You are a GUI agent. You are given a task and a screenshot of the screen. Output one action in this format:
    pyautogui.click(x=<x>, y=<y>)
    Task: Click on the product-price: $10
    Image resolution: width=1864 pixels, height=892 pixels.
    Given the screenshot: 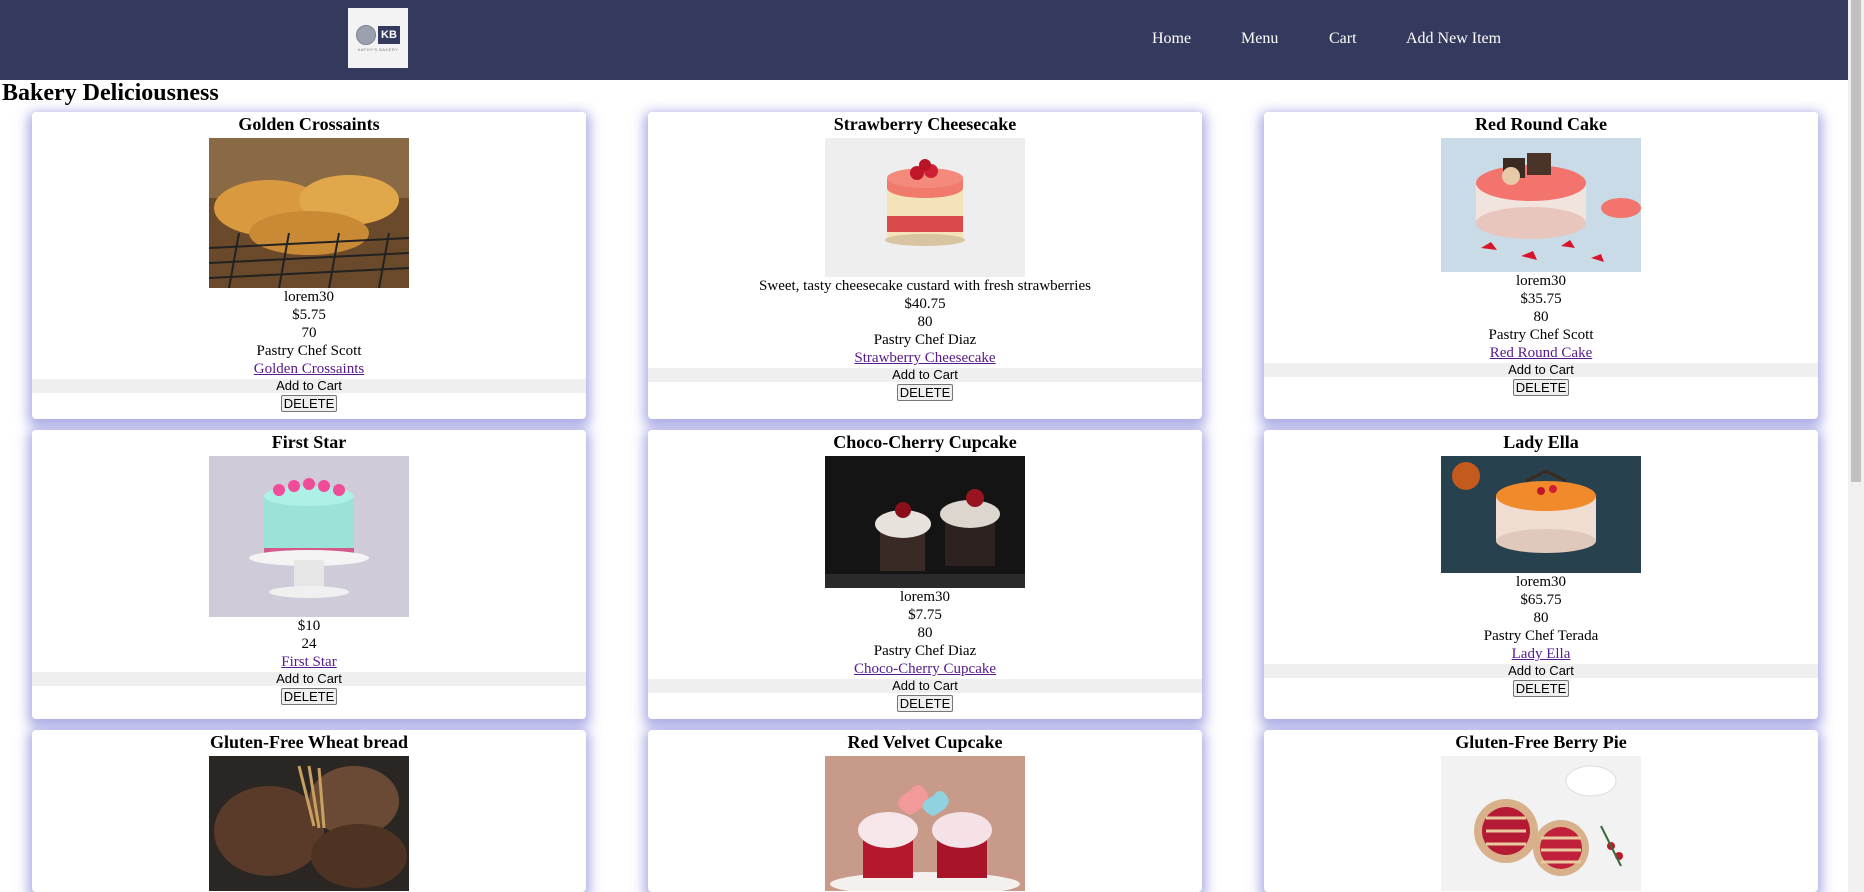 What is the action you would take?
    pyautogui.click(x=309, y=626)
    